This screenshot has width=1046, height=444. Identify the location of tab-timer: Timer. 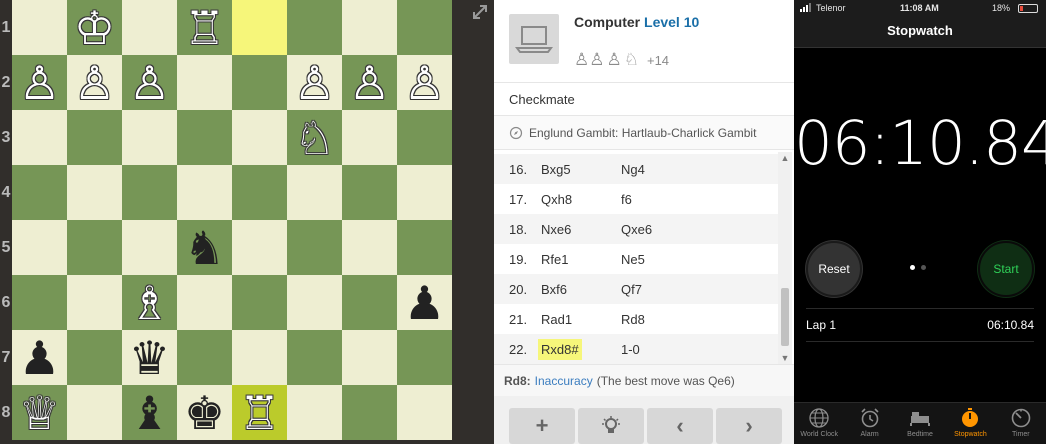
(1021, 423).